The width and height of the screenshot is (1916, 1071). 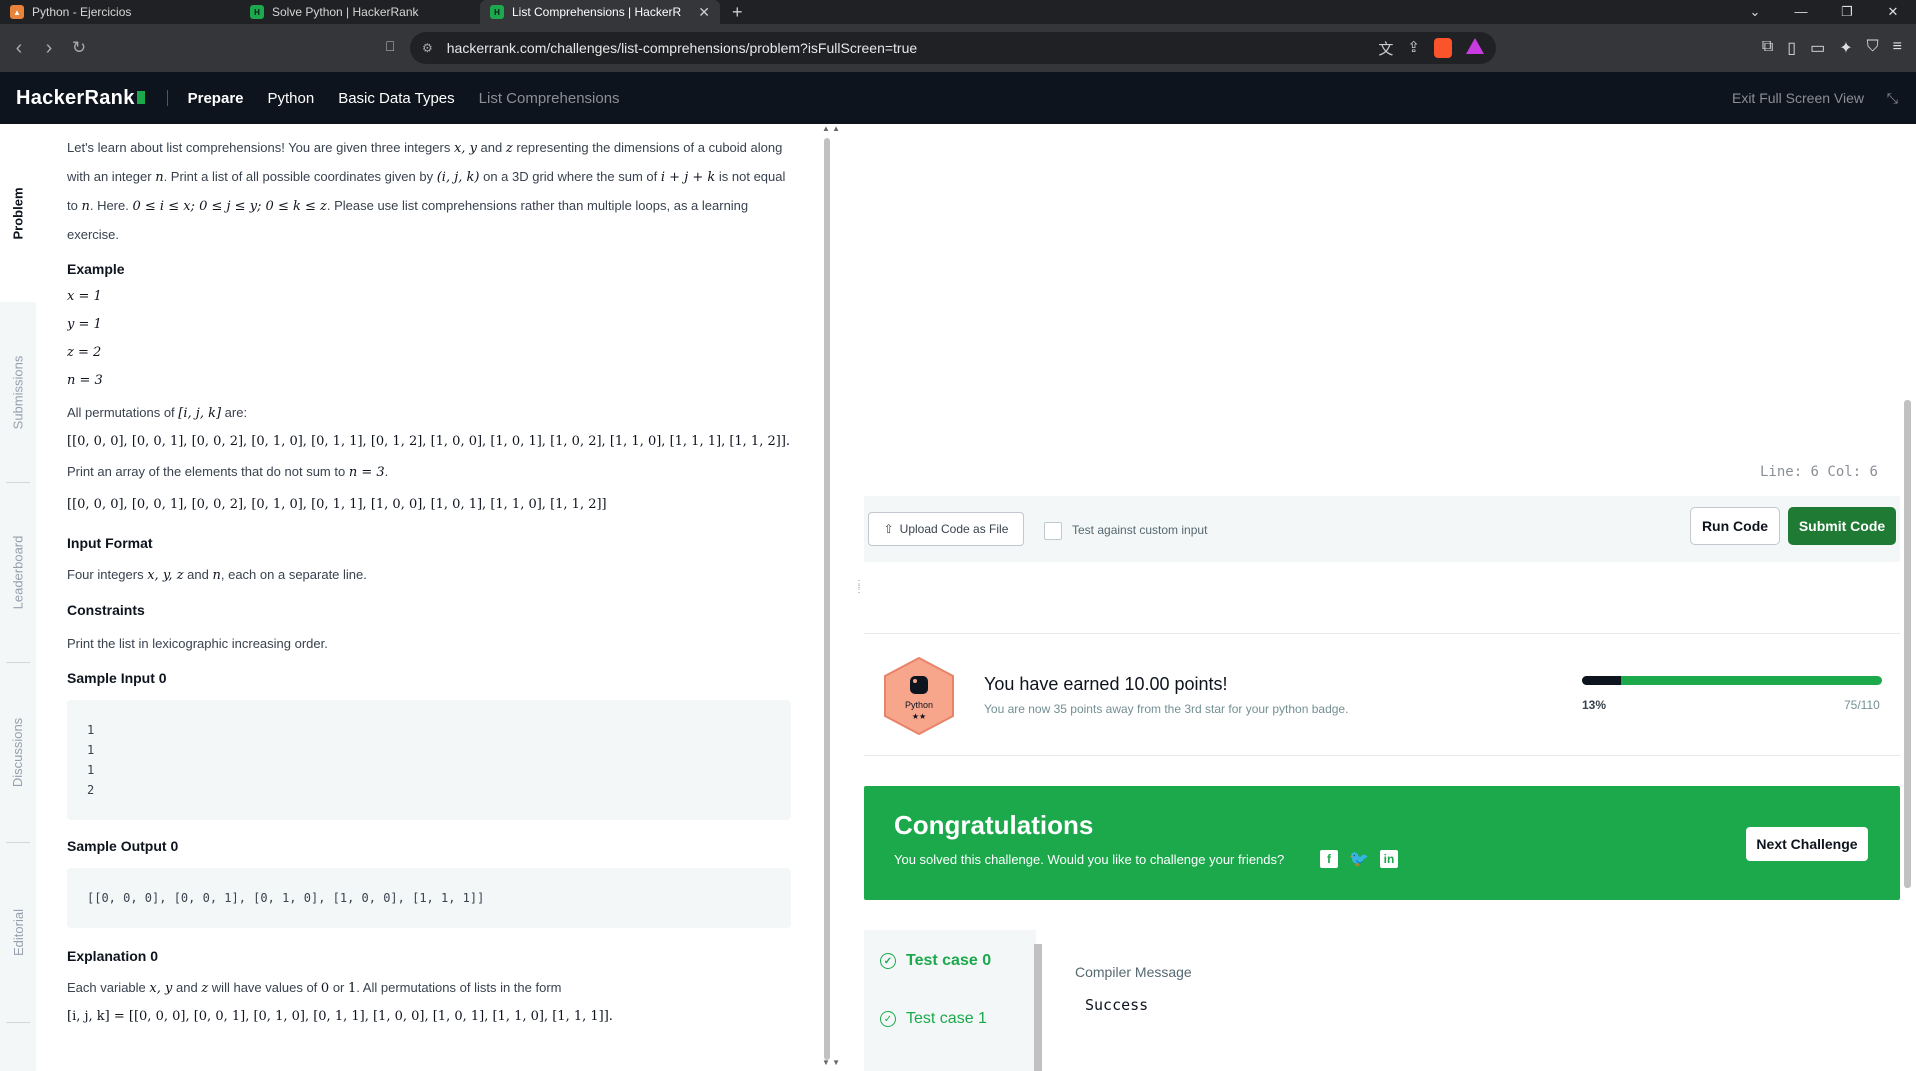 What do you see at coordinates (82, 12) in the screenshot?
I see `tab-title: Python - Ejercicios` at bounding box center [82, 12].